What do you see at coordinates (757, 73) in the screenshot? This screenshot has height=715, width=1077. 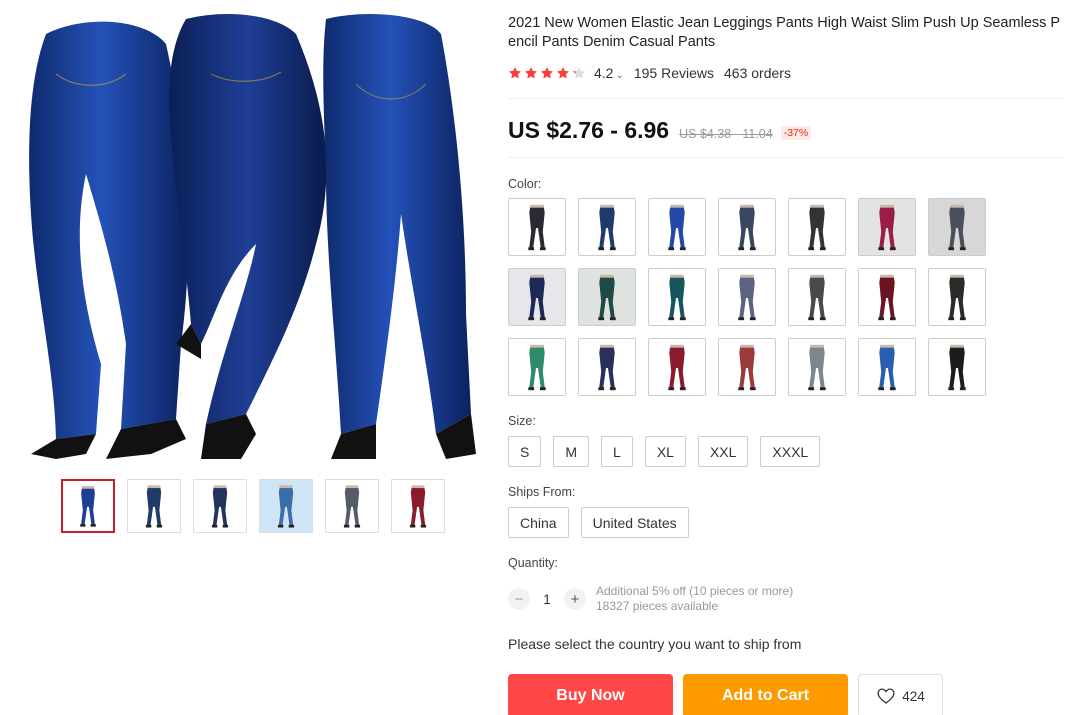 I see `orders-count: 463 orders` at bounding box center [757, 73].